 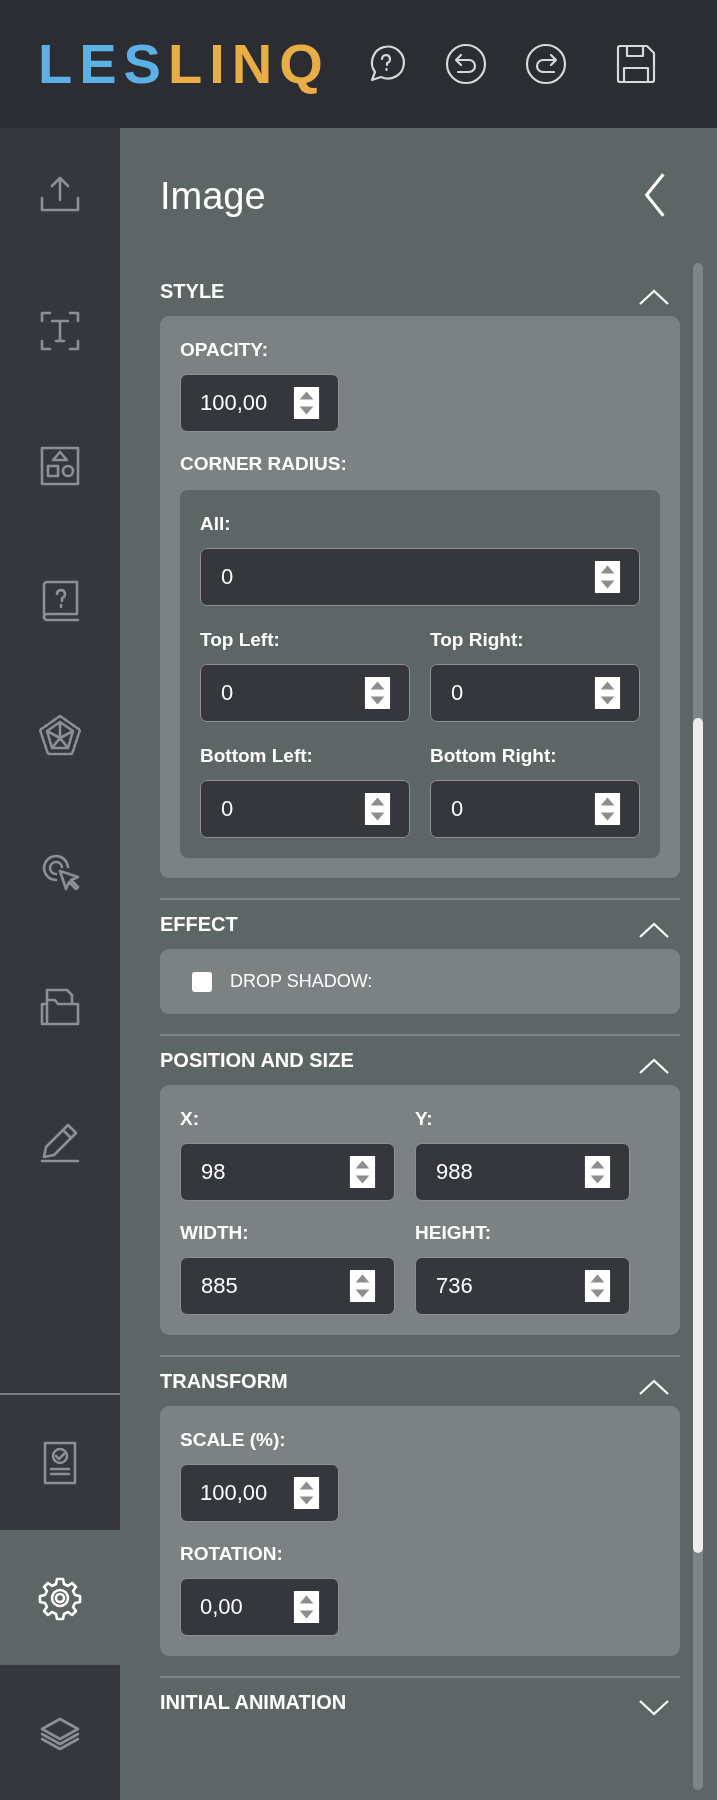 What do you see at coordinates (453, 1233) in the screenshot?
I see `field-label: HEIGHT:` at bounding box center [453, 1233].